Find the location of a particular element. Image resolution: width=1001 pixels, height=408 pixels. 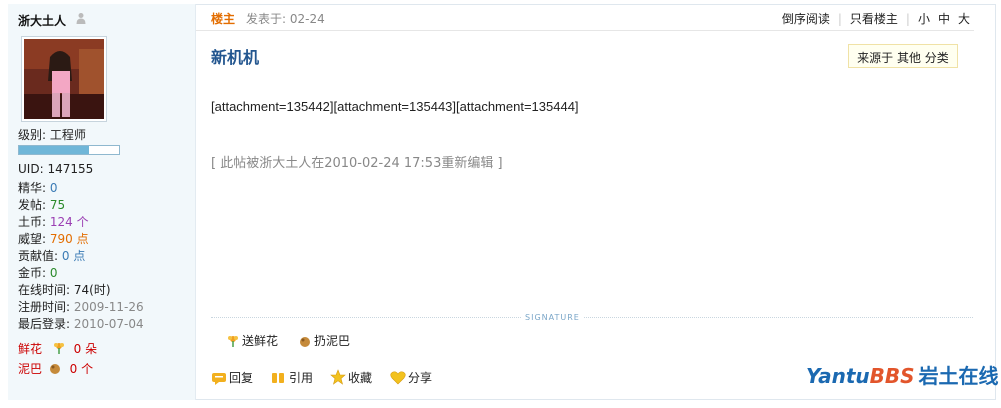

gold-row: 金币: 0 is located at coordinates (38, 272).